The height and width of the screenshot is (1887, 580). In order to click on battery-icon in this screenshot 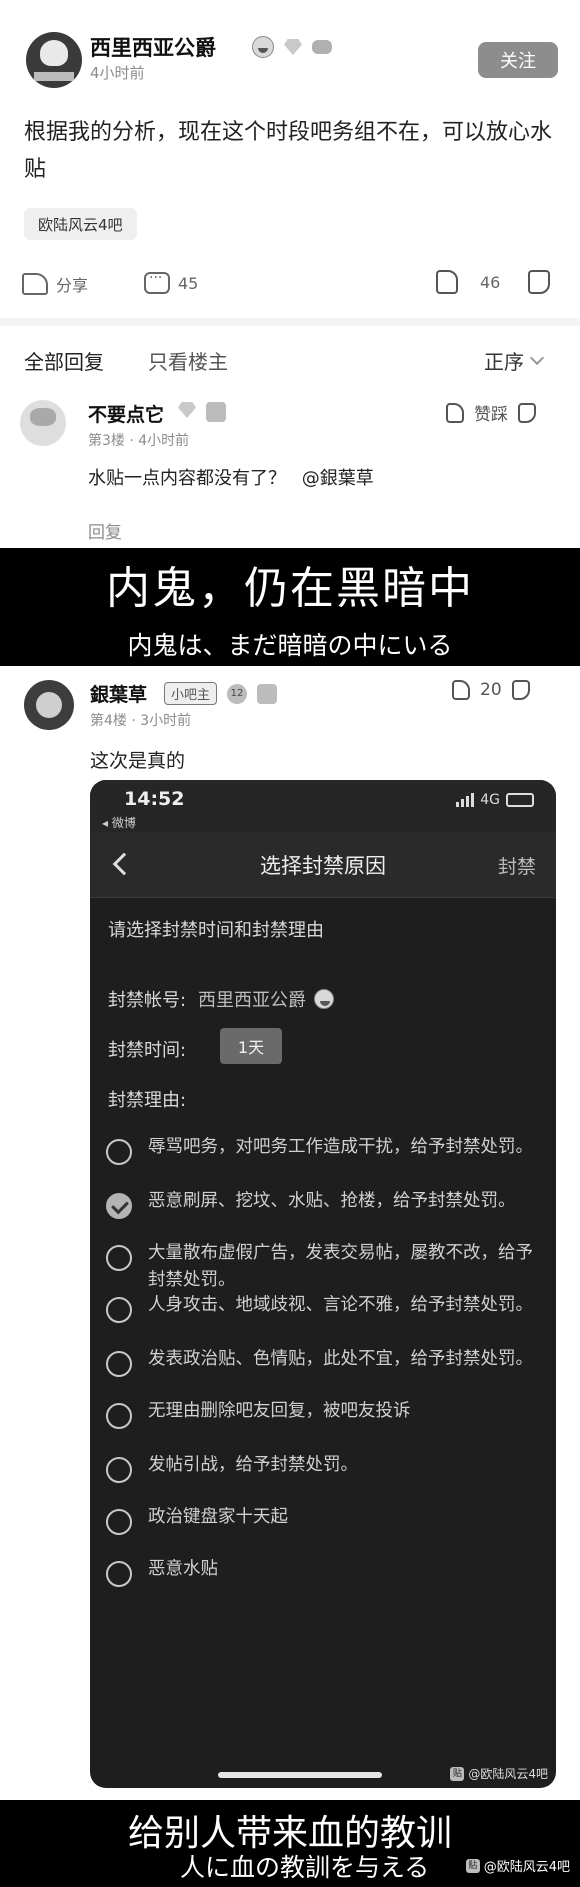, I will do `click(520, 800)`.